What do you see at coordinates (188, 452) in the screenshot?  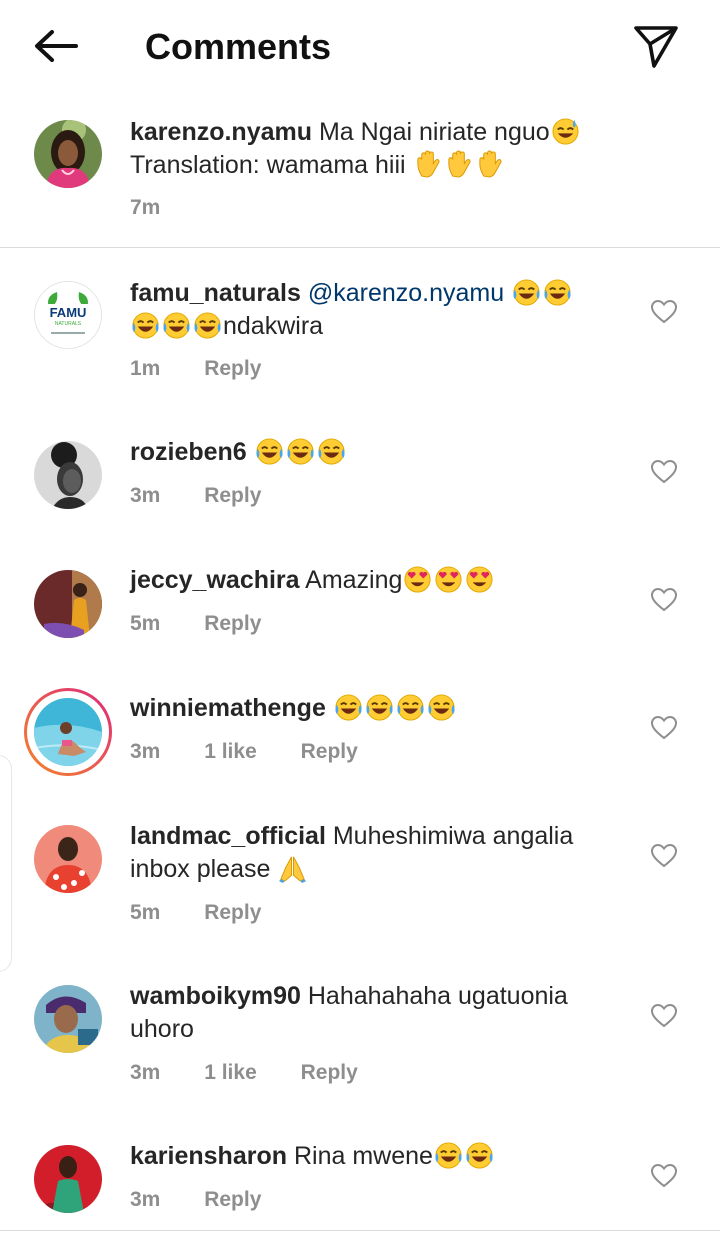 I see `comment-username: rozieben6` at bounding box center [188, 452].